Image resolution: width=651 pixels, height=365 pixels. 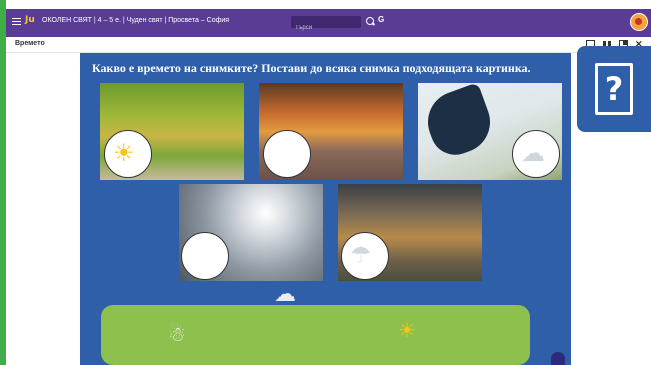 What do you see at coordinates (328, 45) in the screenshot?
I see `section-bar: Времето ✕` at bounding box center [328, 45].